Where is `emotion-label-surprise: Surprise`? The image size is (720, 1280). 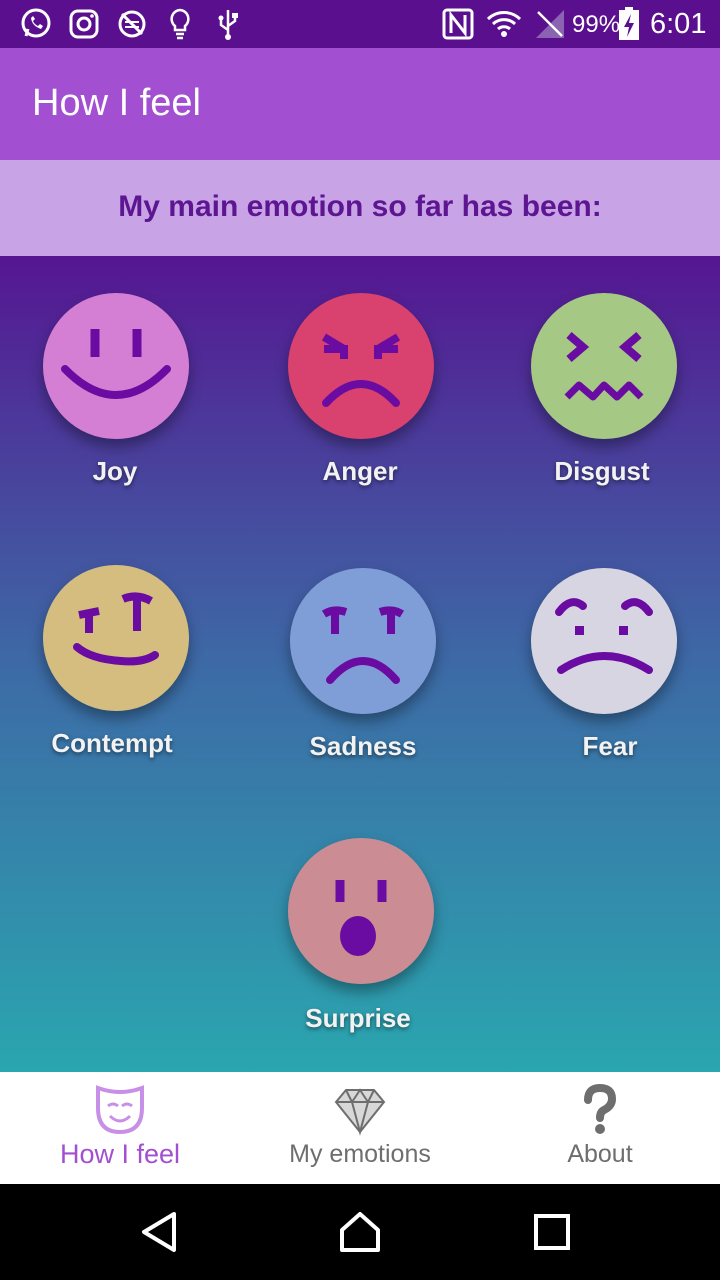 emotion-label-surprise: Surprise is located at coordinates (358, 1018).